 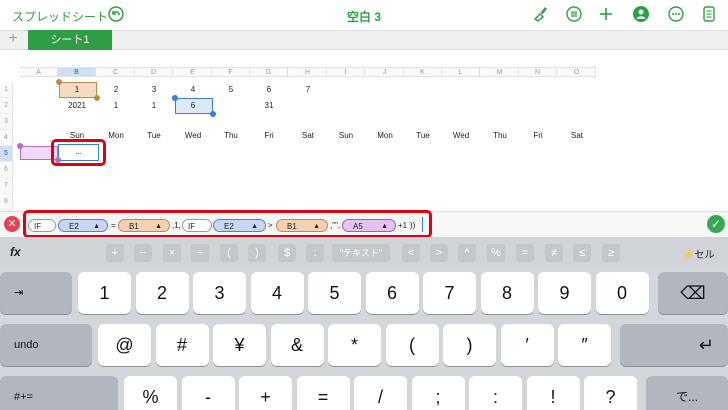 I want to click on symbol-key: ;, so click(x=438, y=393).